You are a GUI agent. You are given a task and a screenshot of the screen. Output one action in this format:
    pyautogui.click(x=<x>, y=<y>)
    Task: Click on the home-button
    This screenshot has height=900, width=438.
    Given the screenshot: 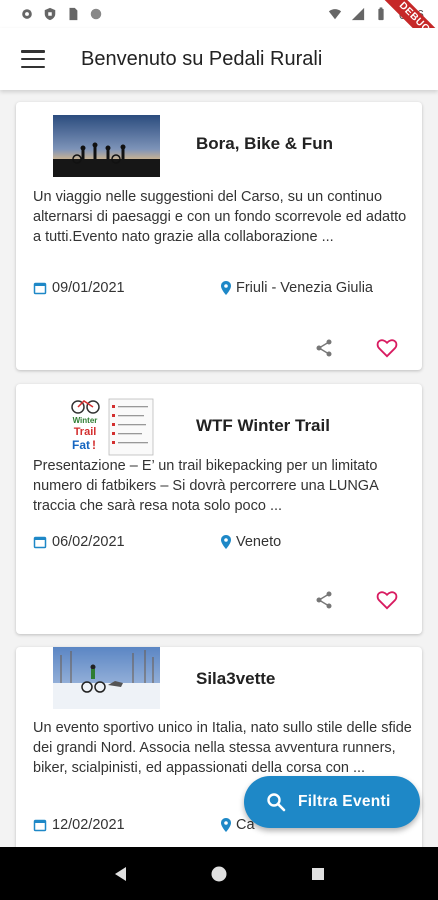 What is the action you would take?
    pyautogui.click(x=219, y=874)
    